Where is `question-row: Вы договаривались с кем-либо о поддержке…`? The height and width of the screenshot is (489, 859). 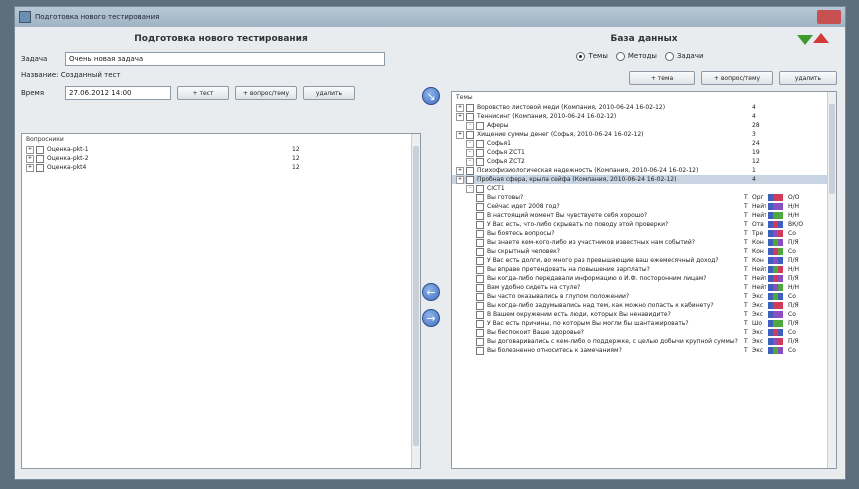 question-row: Вы договаривались с кем-либо о поддержке… is located at coordinates (644, 341).